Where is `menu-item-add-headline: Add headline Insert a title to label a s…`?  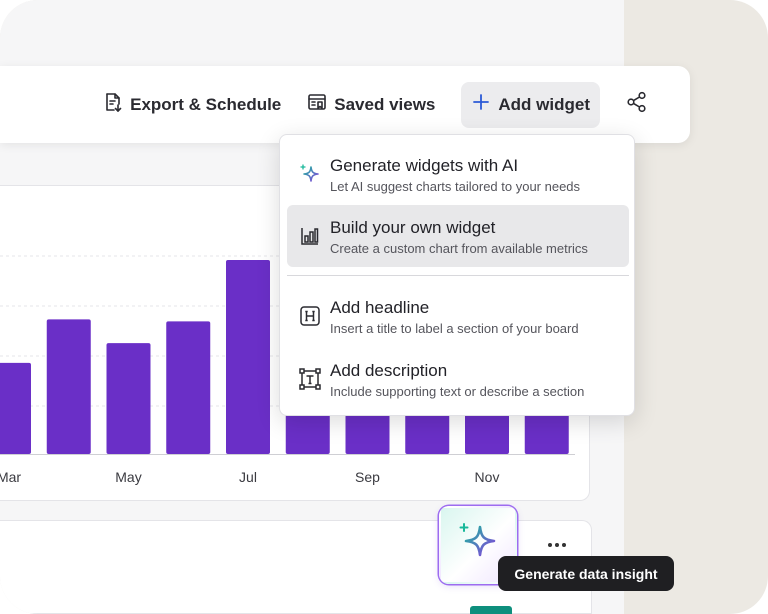 menu-item-add-headline: Add headline Insert a title to label a s… is located at coordinates (458, 316).